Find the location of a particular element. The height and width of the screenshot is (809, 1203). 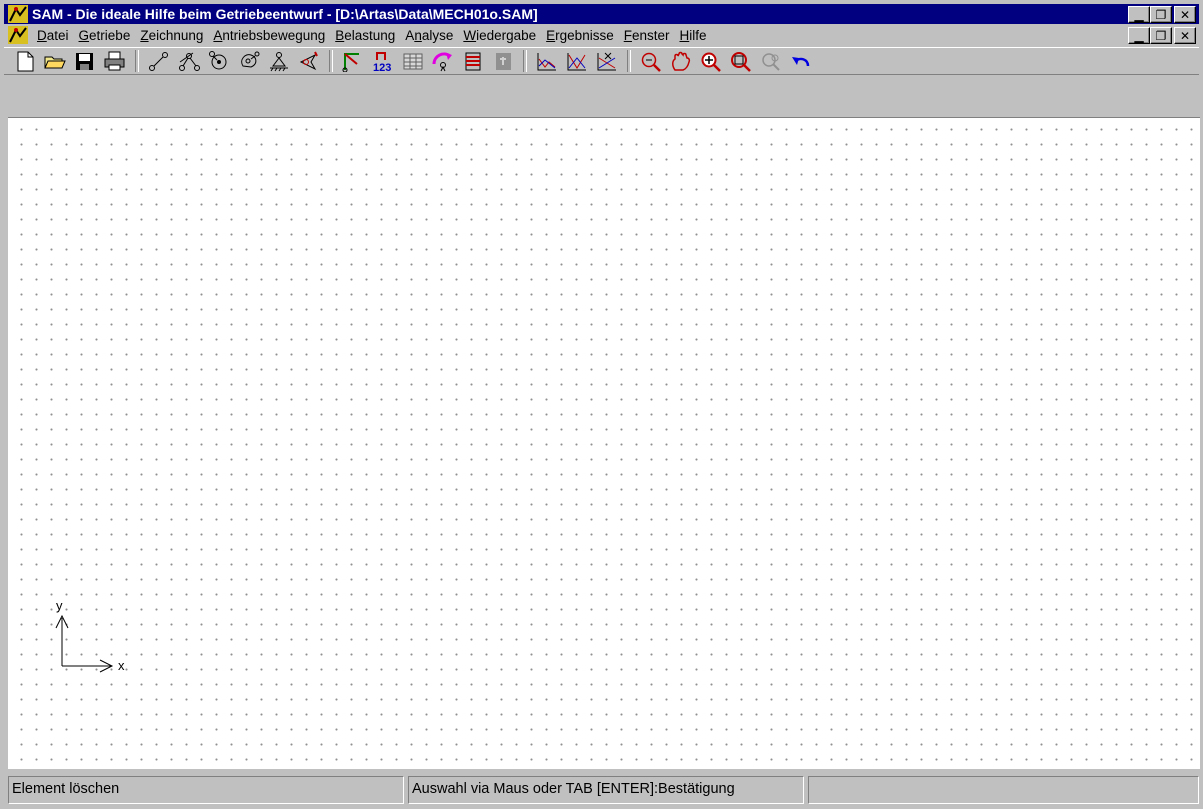

menu-item: Fenster is located at coordinates (647, 35).